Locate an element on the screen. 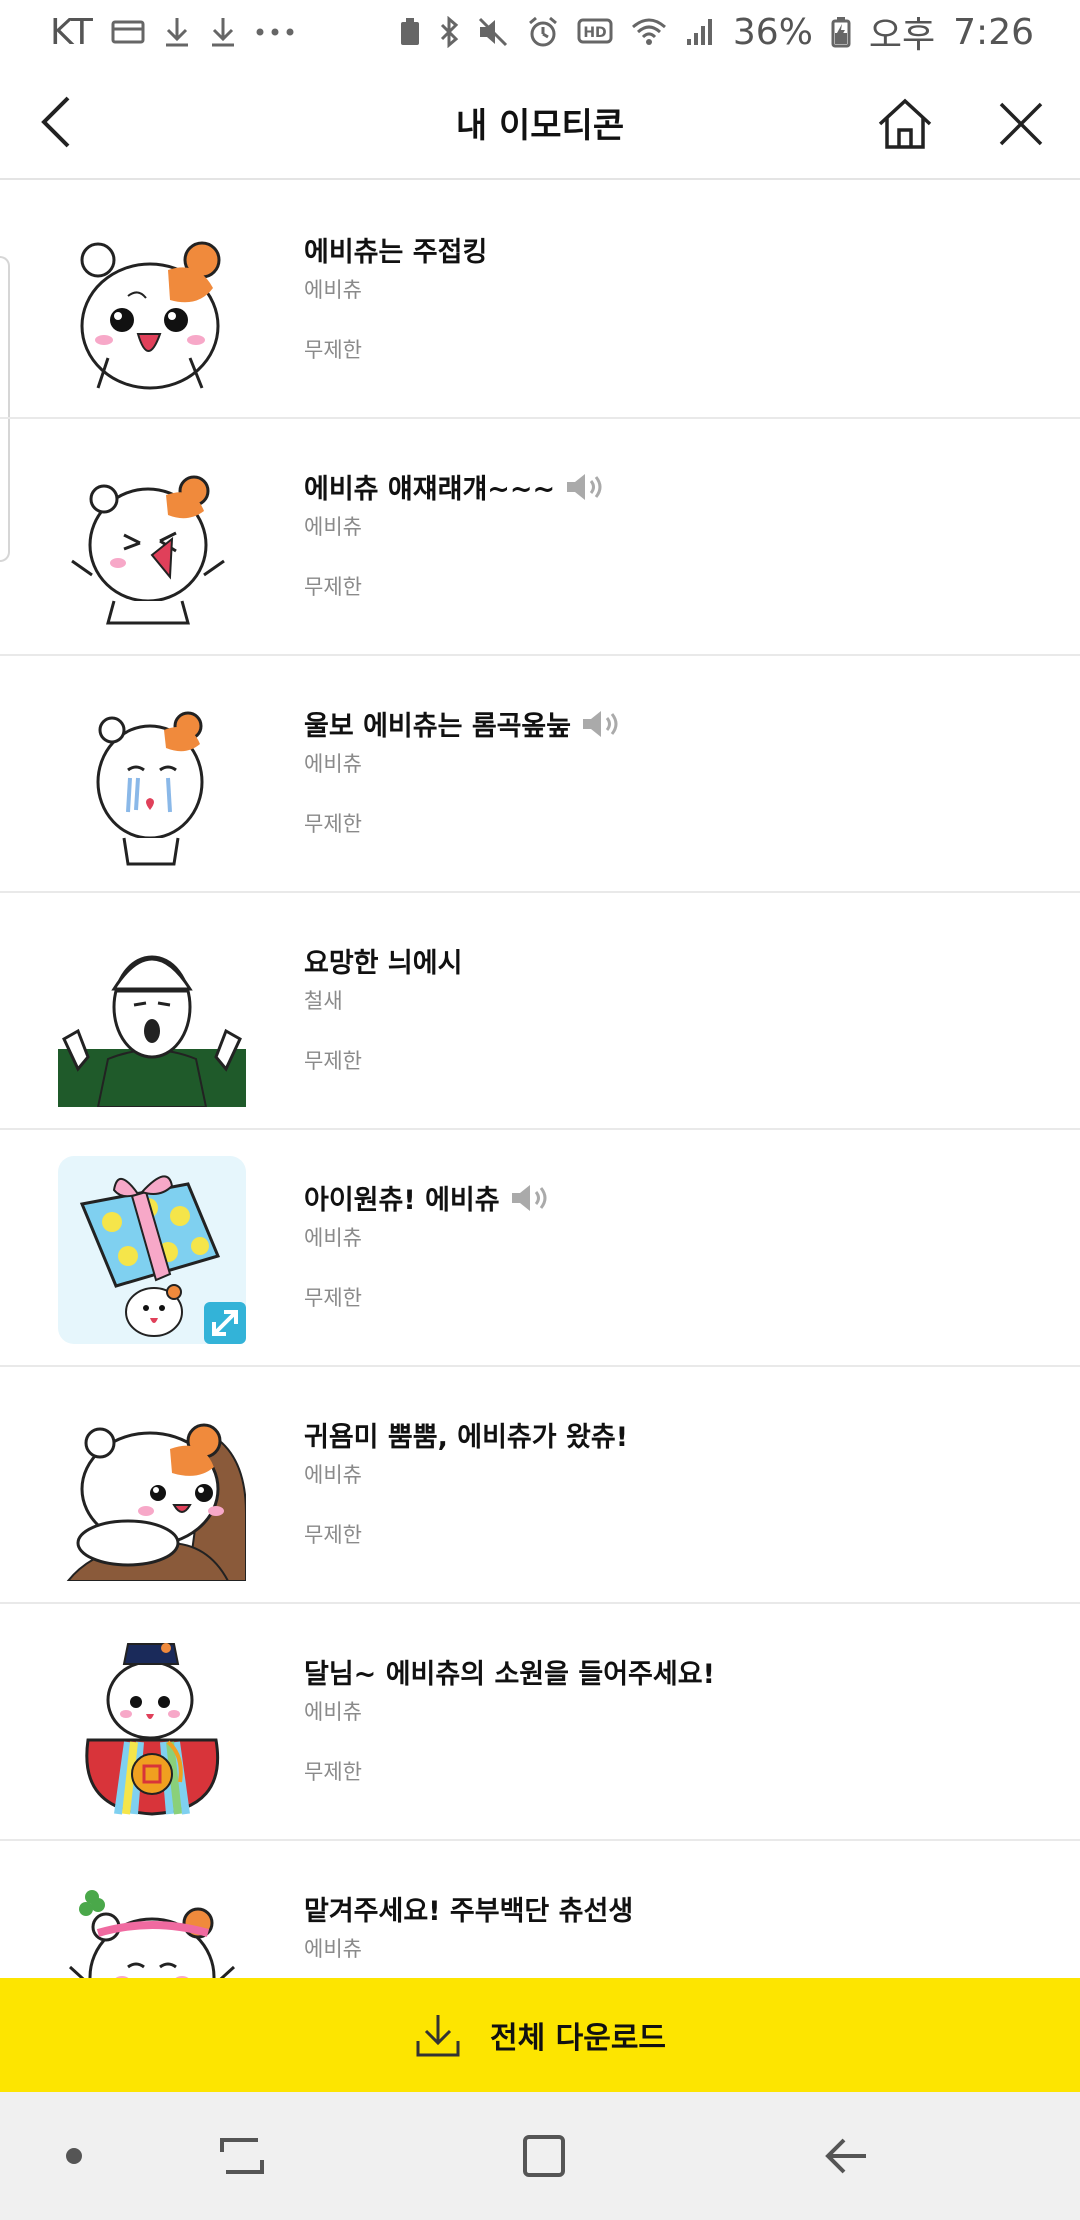  download-icon is located at coordinates (438, 2036).